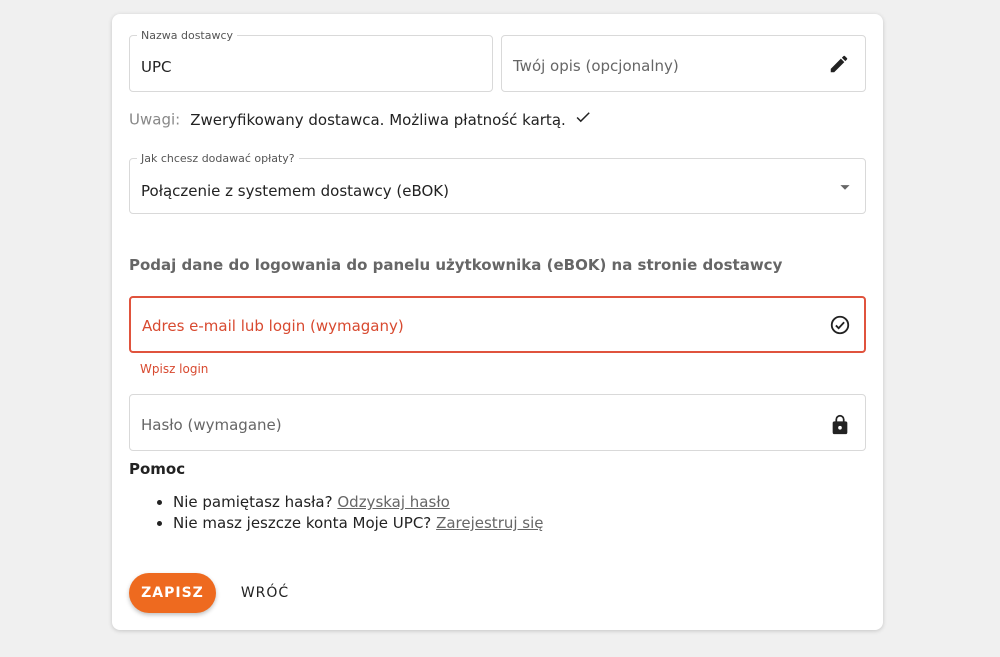 The width and height of the screenshot is (1000, 657). I want to click on password-input: Hasło (wymagane), so click(497, 422).